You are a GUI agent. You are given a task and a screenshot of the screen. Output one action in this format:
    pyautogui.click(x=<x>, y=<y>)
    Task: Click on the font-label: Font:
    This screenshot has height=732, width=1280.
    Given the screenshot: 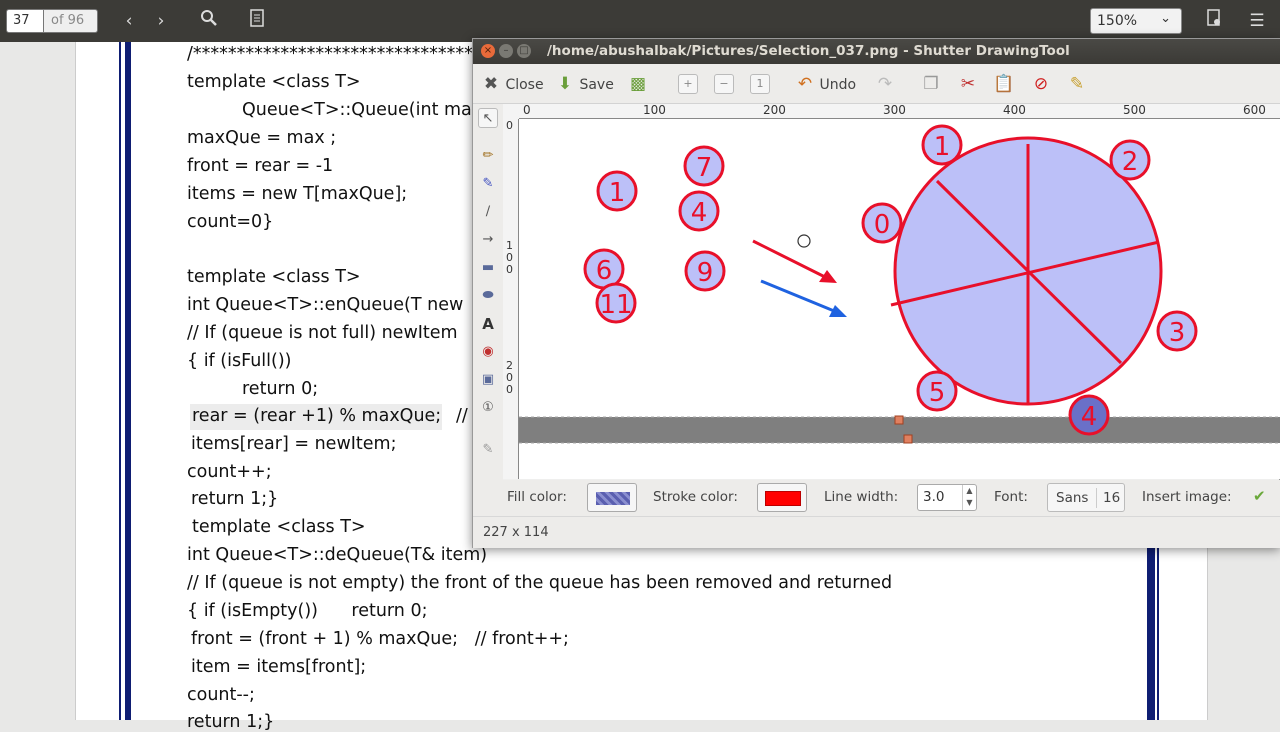 What is the action you would take?
    pyautogui.click(x=1011, y=497)
    